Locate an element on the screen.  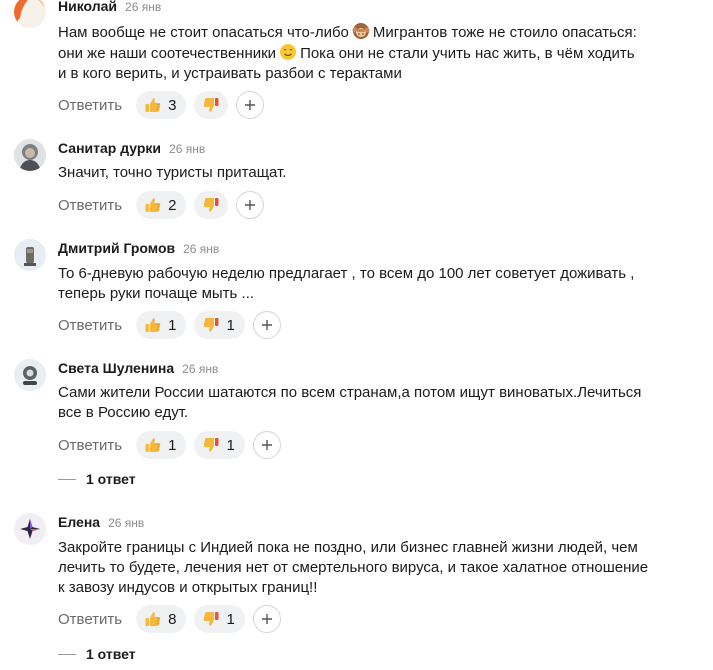
like-button: 2 is located at coordinates (161, 205).